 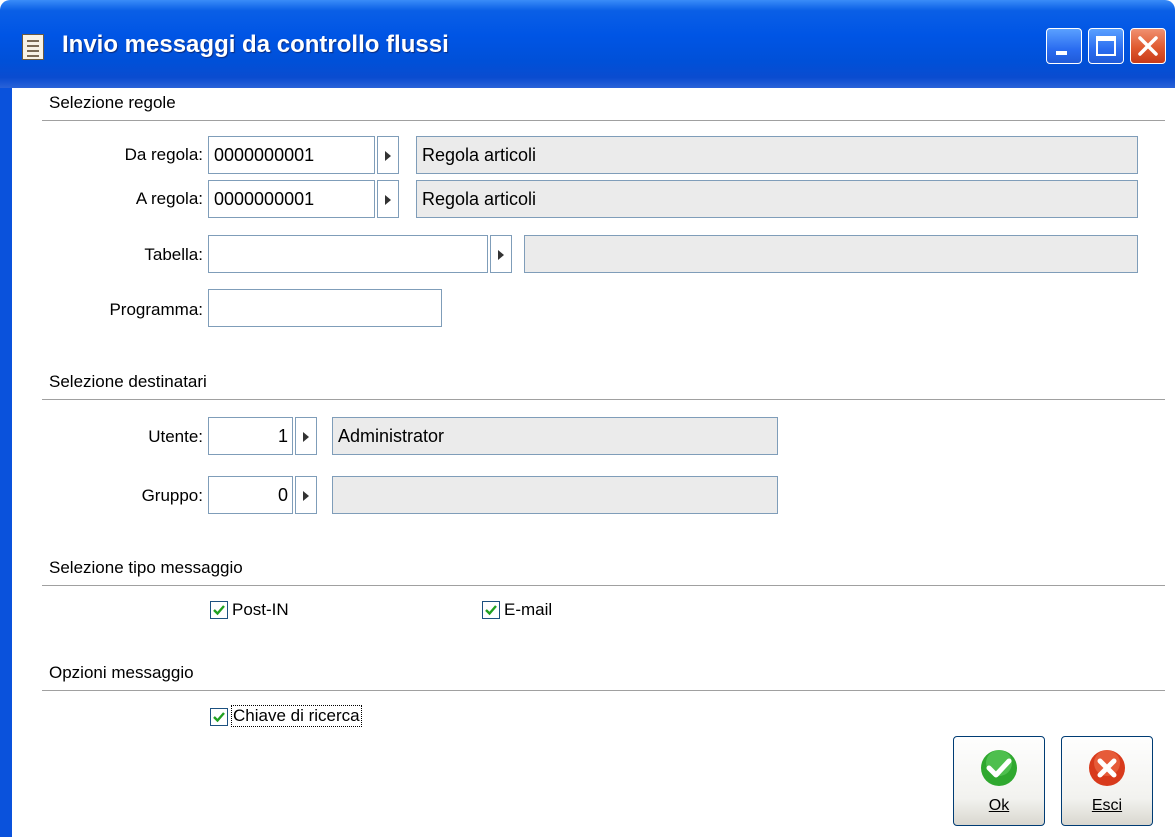 I want to click on close-button, so click(x=1148, y=46).